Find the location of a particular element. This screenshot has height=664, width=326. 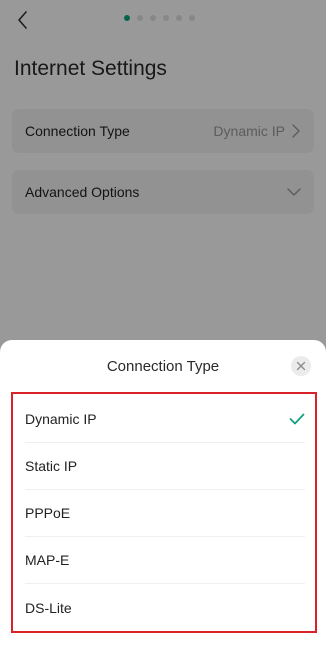

option-static-ip: Static IP is located at coordinates (165, 466).